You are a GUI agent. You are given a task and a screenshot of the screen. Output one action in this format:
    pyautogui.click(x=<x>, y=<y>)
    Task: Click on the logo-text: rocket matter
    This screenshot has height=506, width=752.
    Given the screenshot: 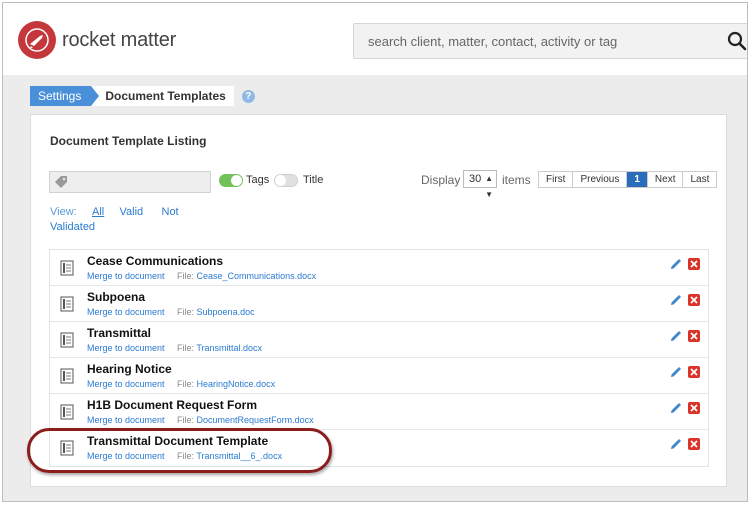 What is the action you would take?
    pyautogui.click(x=119, y=39)
    